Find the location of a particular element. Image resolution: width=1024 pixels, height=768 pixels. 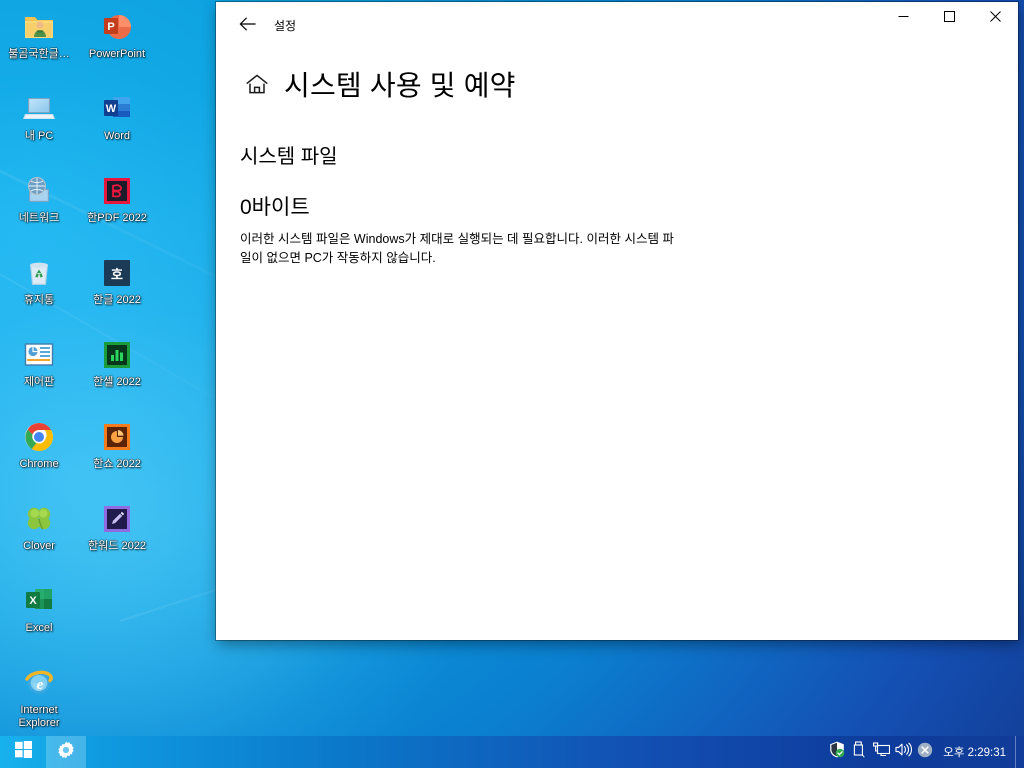

minimize-icon is located at coordinates (903, 18).